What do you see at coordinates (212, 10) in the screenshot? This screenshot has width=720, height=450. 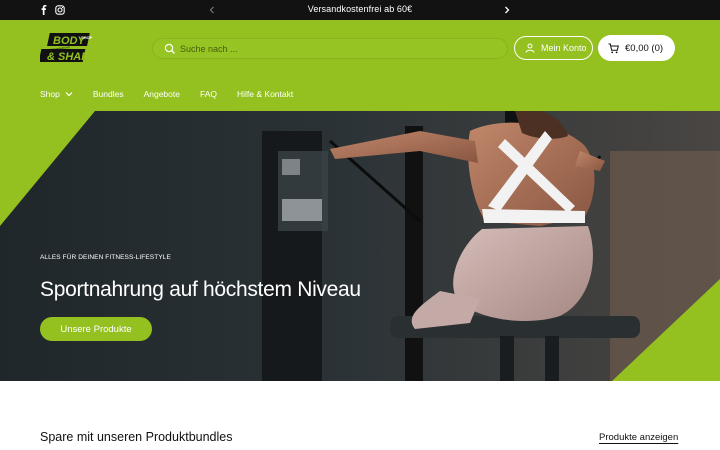 I see `chevron-left-icon` at bounding box center [212, 10].